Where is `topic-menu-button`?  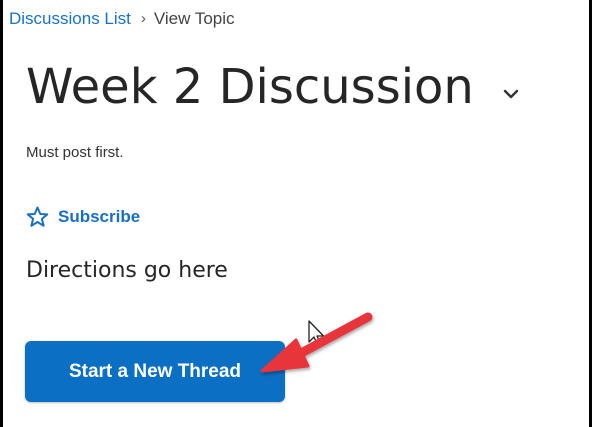
topic-menu-button is located at coordinates (511, 94).